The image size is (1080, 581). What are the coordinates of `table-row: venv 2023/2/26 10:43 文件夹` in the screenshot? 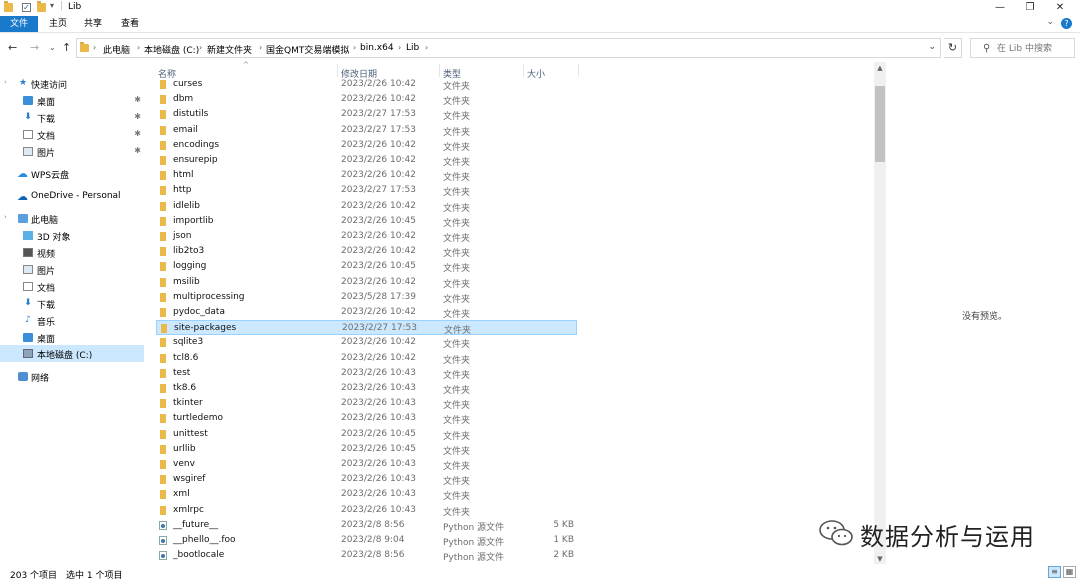 It's located at (366, 464).